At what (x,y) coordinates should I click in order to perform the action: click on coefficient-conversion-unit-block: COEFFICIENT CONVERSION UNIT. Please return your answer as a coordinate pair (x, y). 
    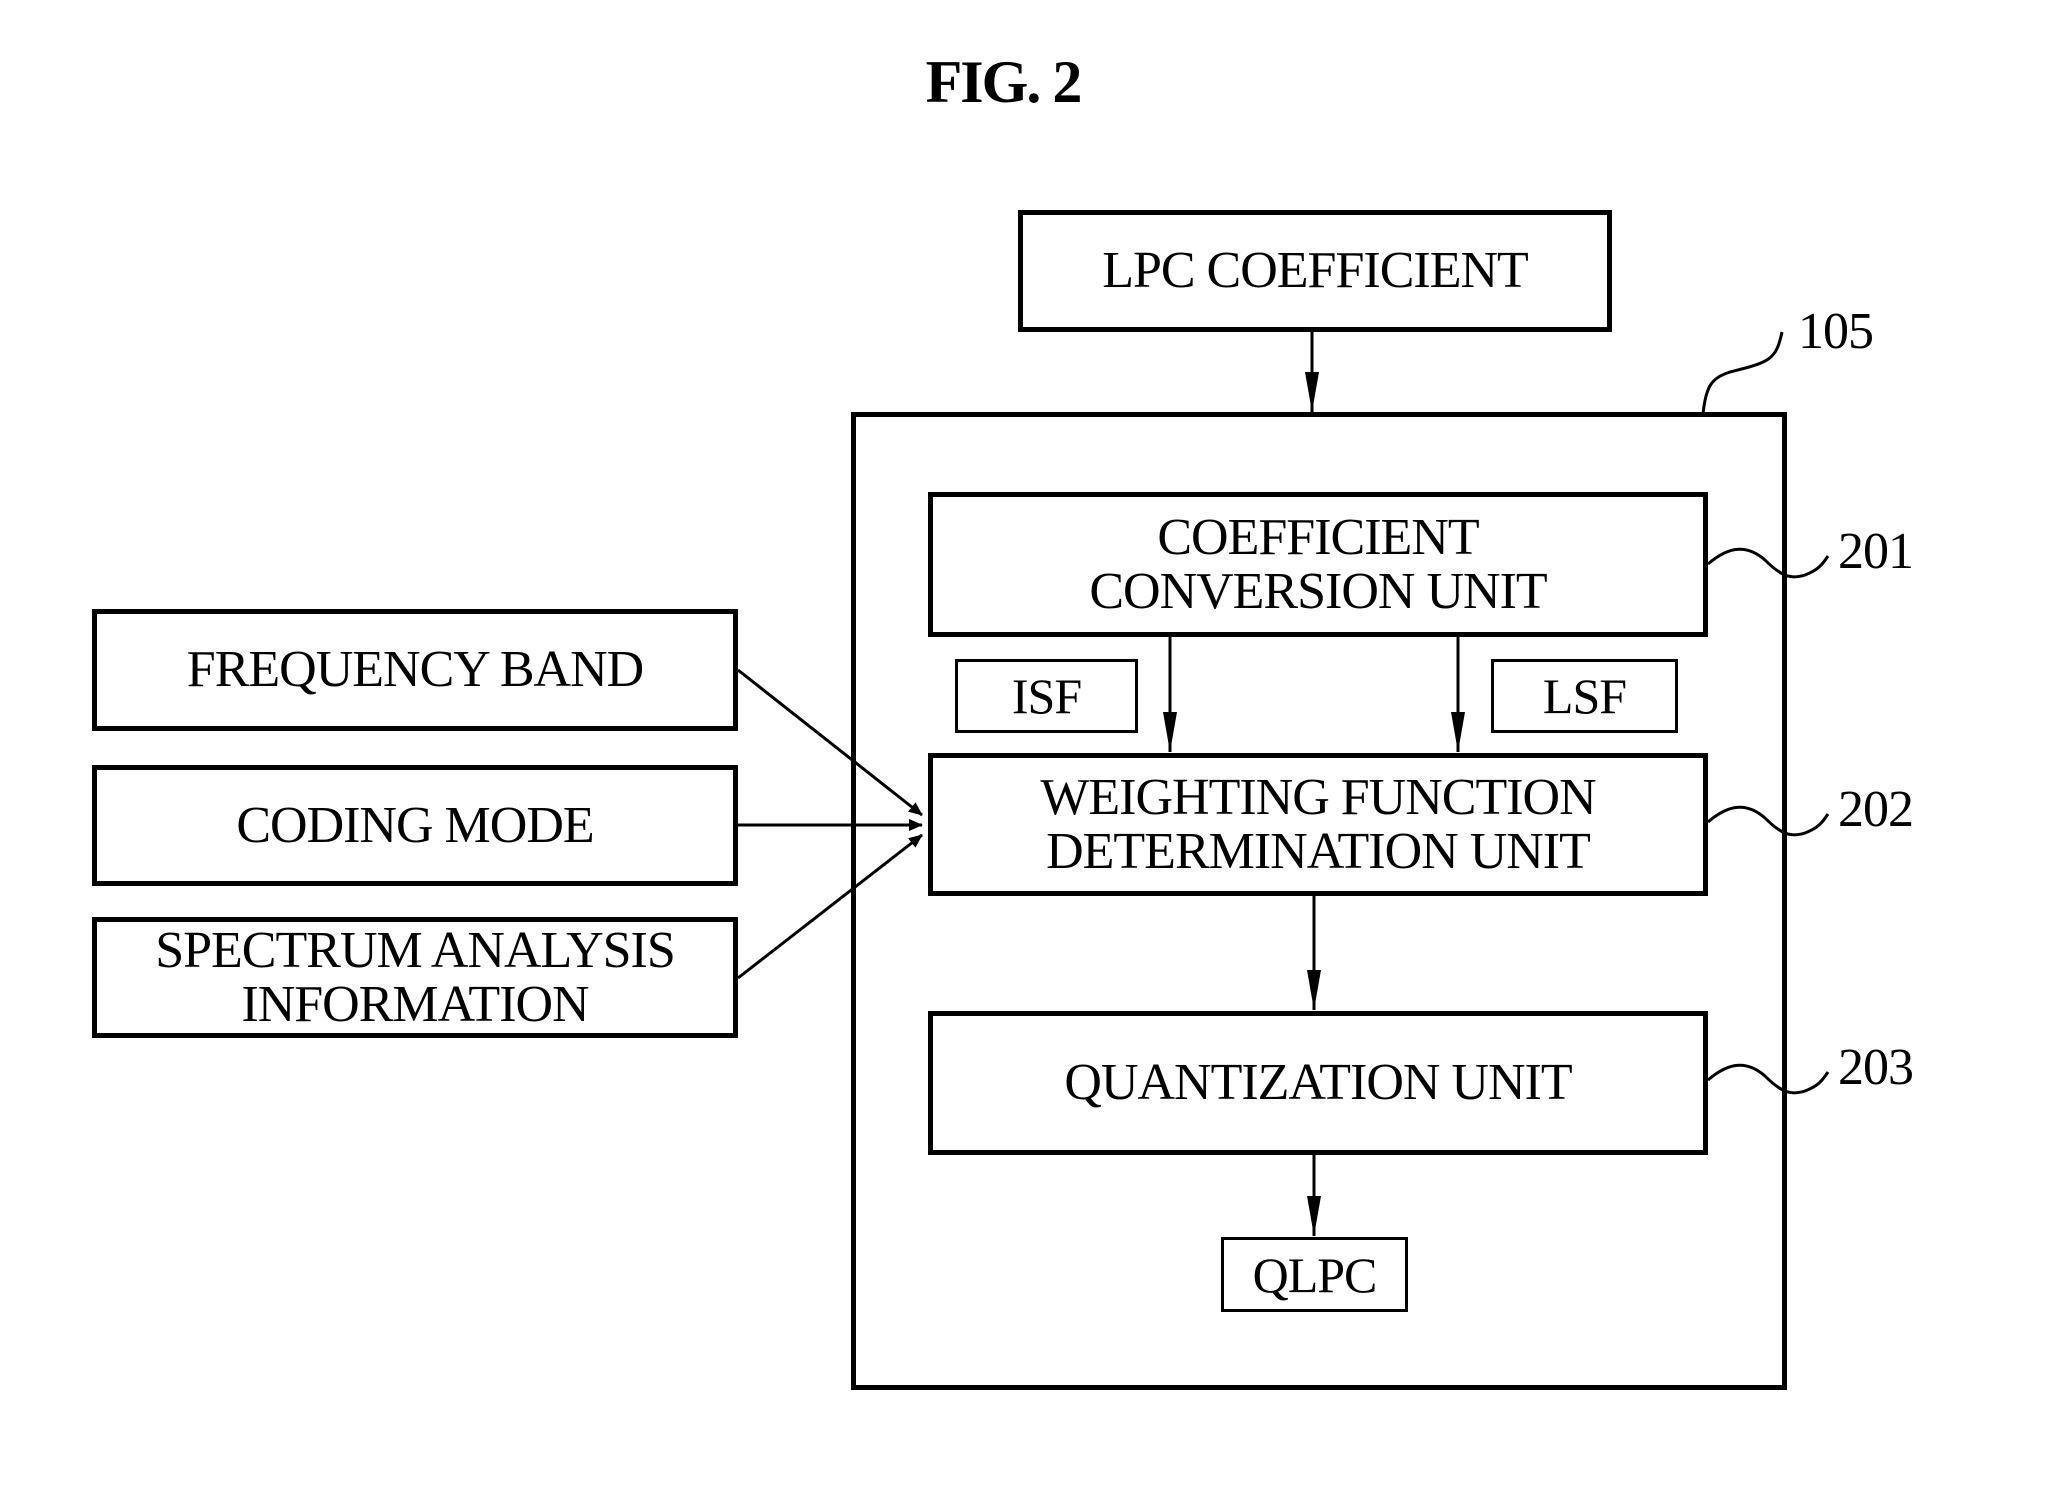
    Looking at the image, I should click on (1318, 564).